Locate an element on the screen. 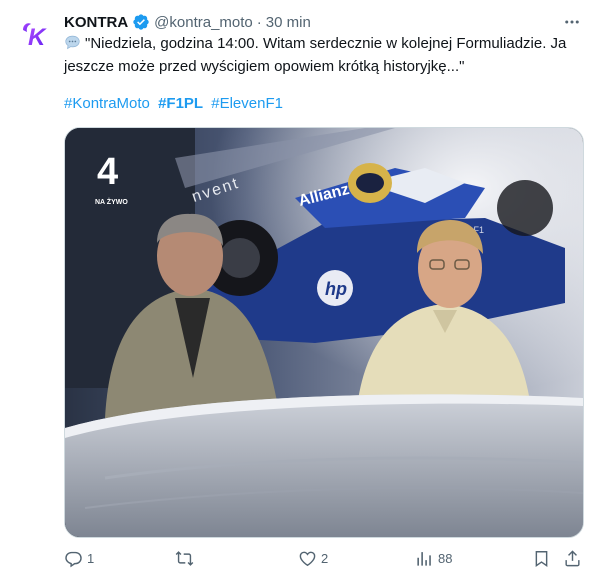  like-button: 2 is located at coordinates (313, 558).